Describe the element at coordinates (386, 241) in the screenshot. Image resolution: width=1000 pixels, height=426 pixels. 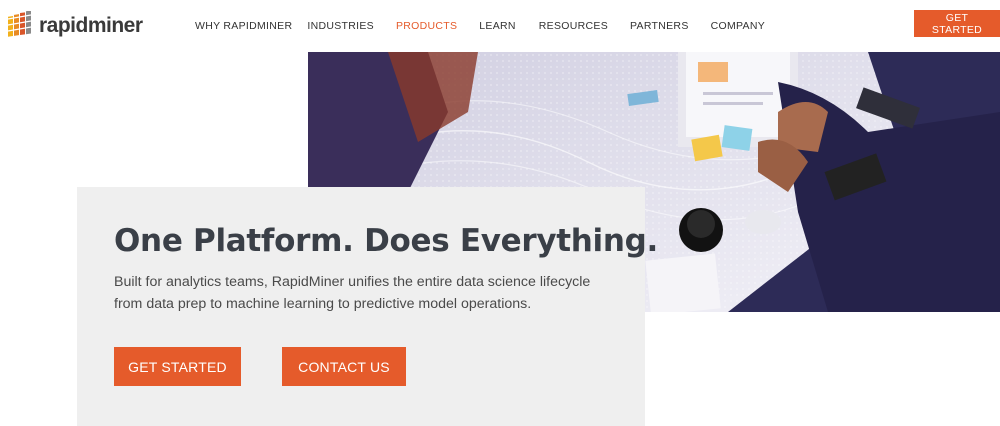
I see `hero-headline: One Platform. Does Everything.` at that location.